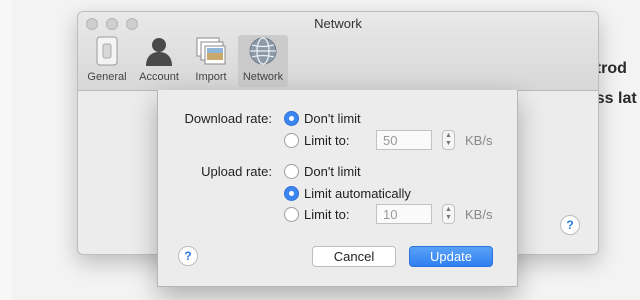  Describe the element at coordinates (479, 214) in the screenshot. I see `upload-unit-label: KB/s` at that location.